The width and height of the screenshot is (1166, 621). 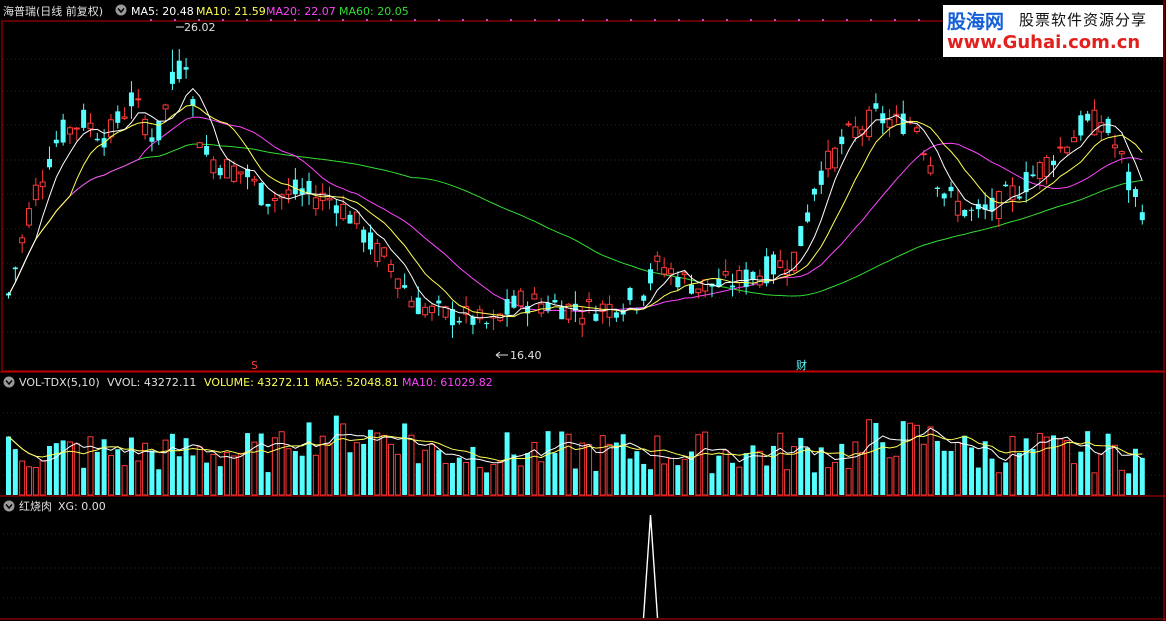 I want to click on low-marker: 16.40, so click(x=526, y=355).